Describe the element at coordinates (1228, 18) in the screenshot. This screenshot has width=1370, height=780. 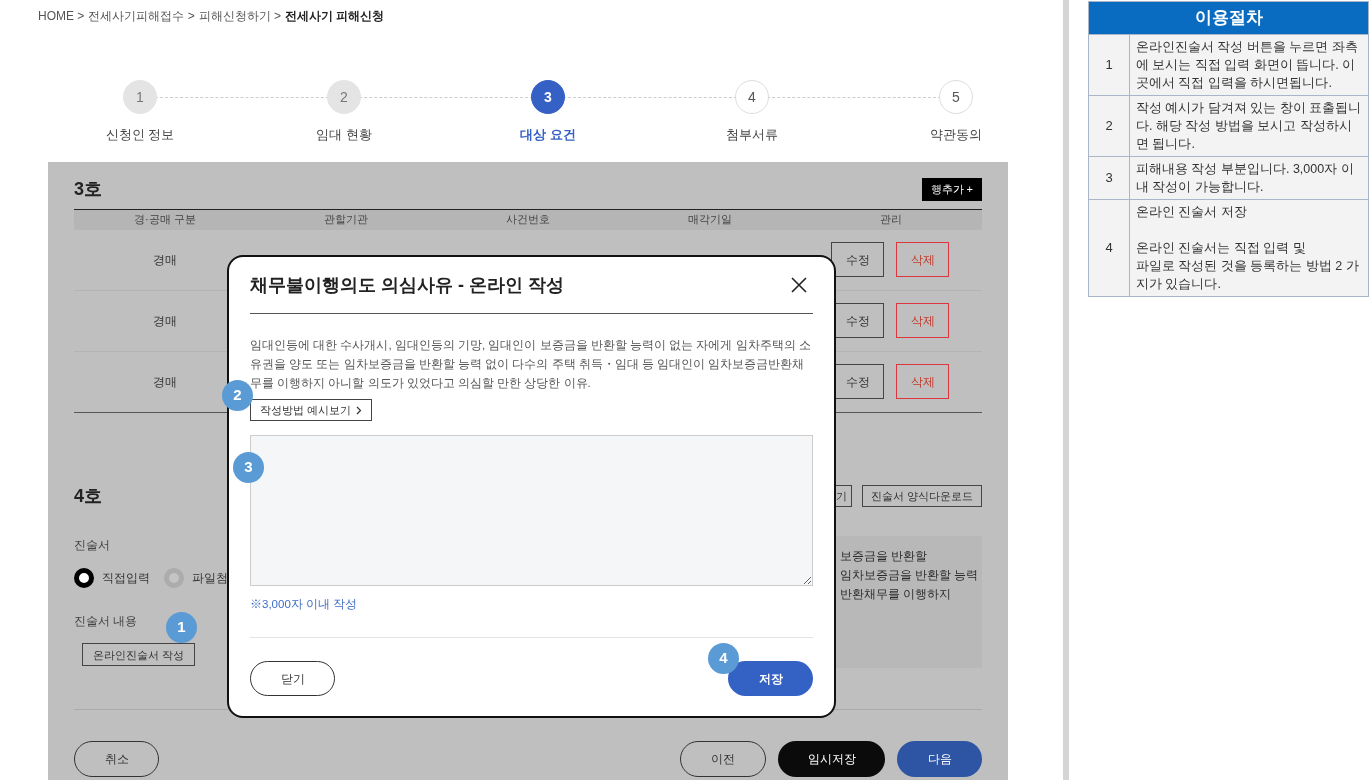
I see `guide-title: 이용절차` at that location.